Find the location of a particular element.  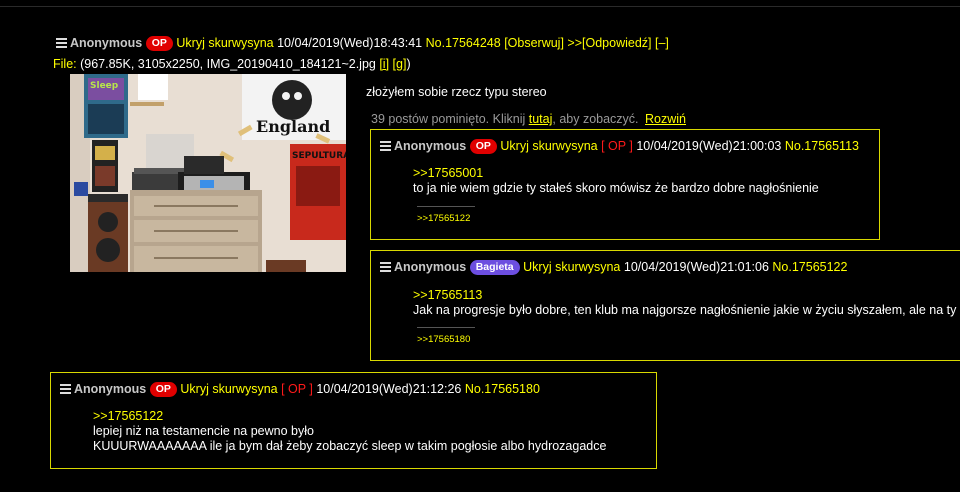

omitted-text: 39 postów pominięto. Kliknij is located at coordinates (448, 119).